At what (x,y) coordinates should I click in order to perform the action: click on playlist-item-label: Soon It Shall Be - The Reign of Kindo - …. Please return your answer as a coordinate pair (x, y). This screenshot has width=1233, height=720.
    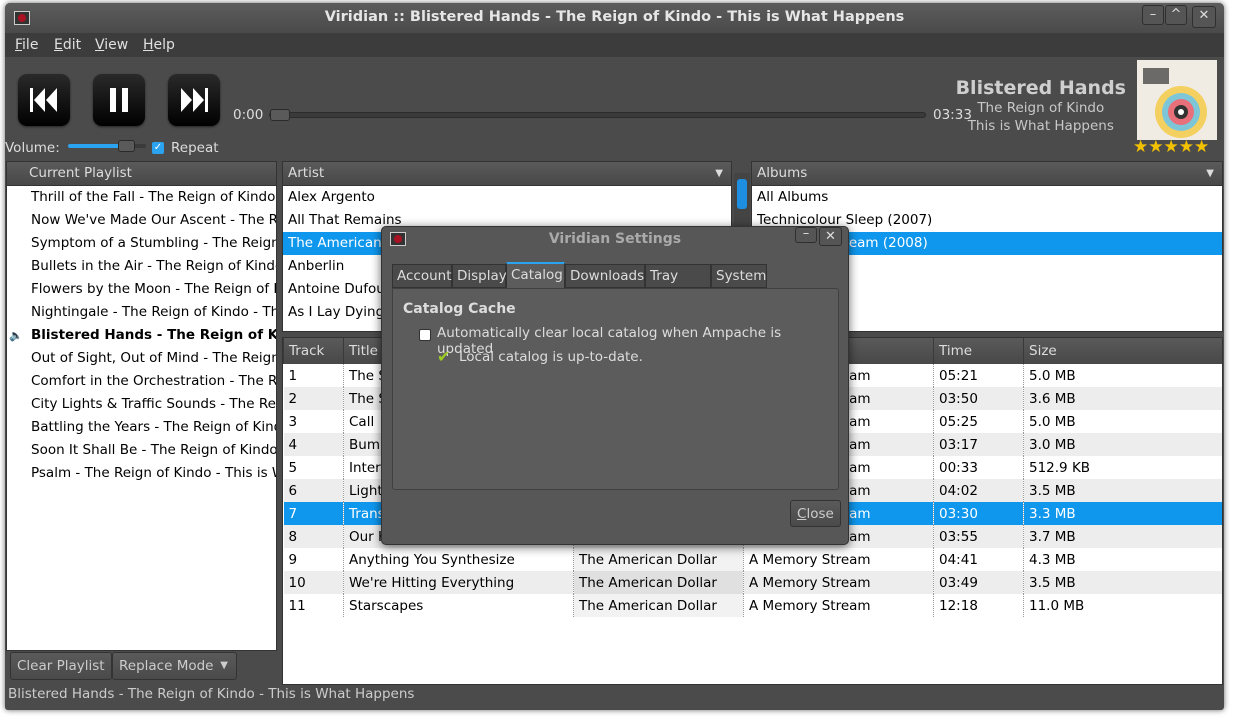
    Looking at the image, I should click on (153, 450).